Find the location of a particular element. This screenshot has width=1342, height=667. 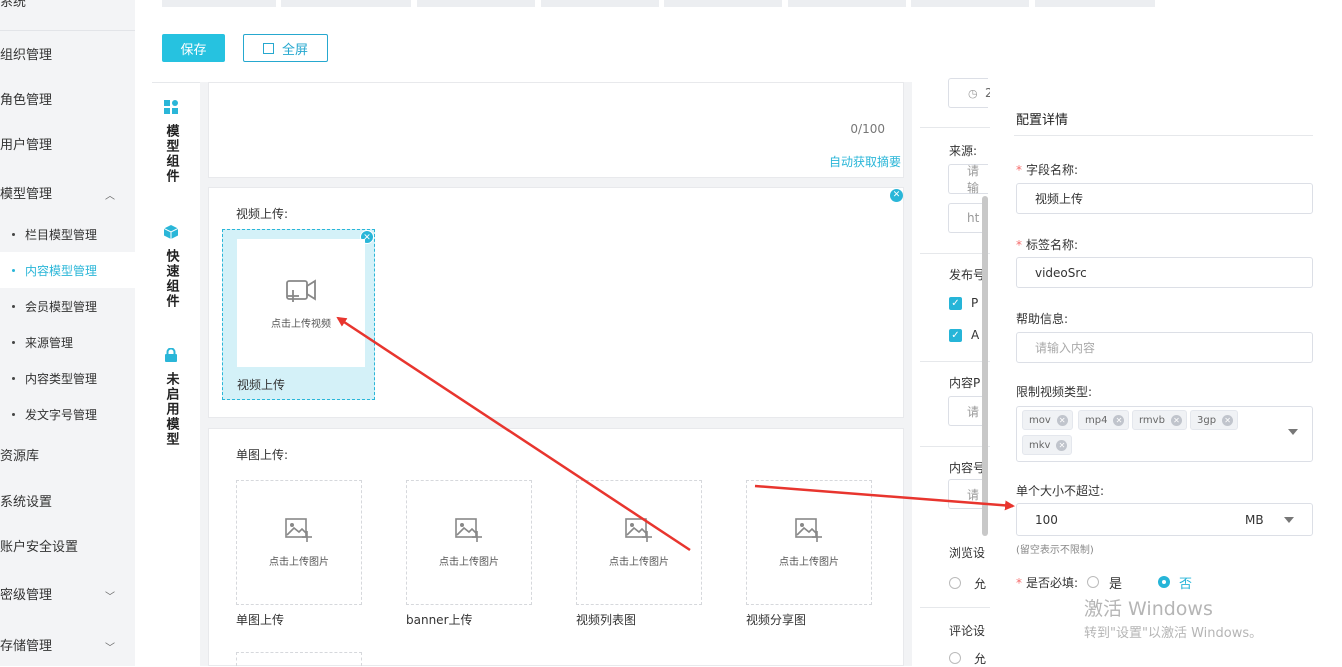

arrow-to-video is located at coordinates (513, 434).